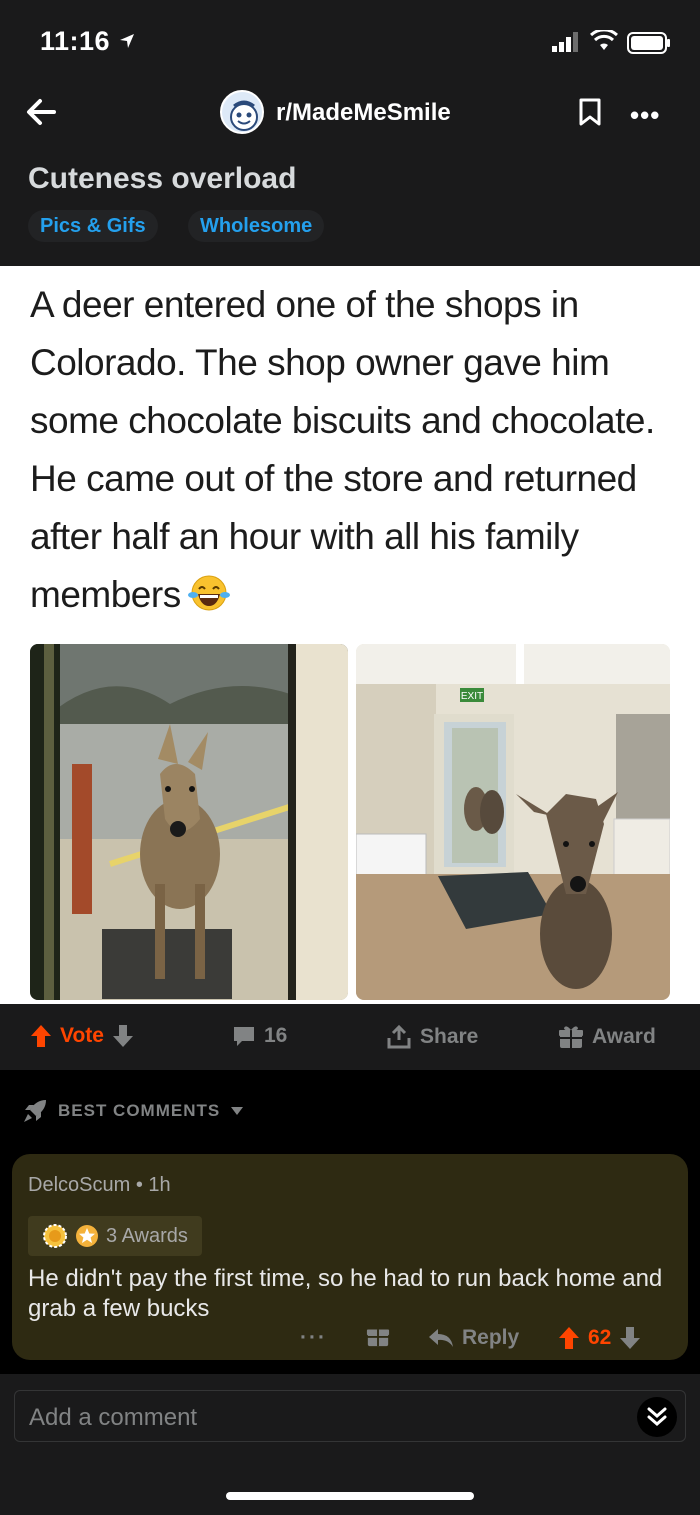 This screenshot has width=700, height=1515. Describe the element at coordinates (472, 696) in the screenshot. I see `exit-sign-text: EXIT` at that location.